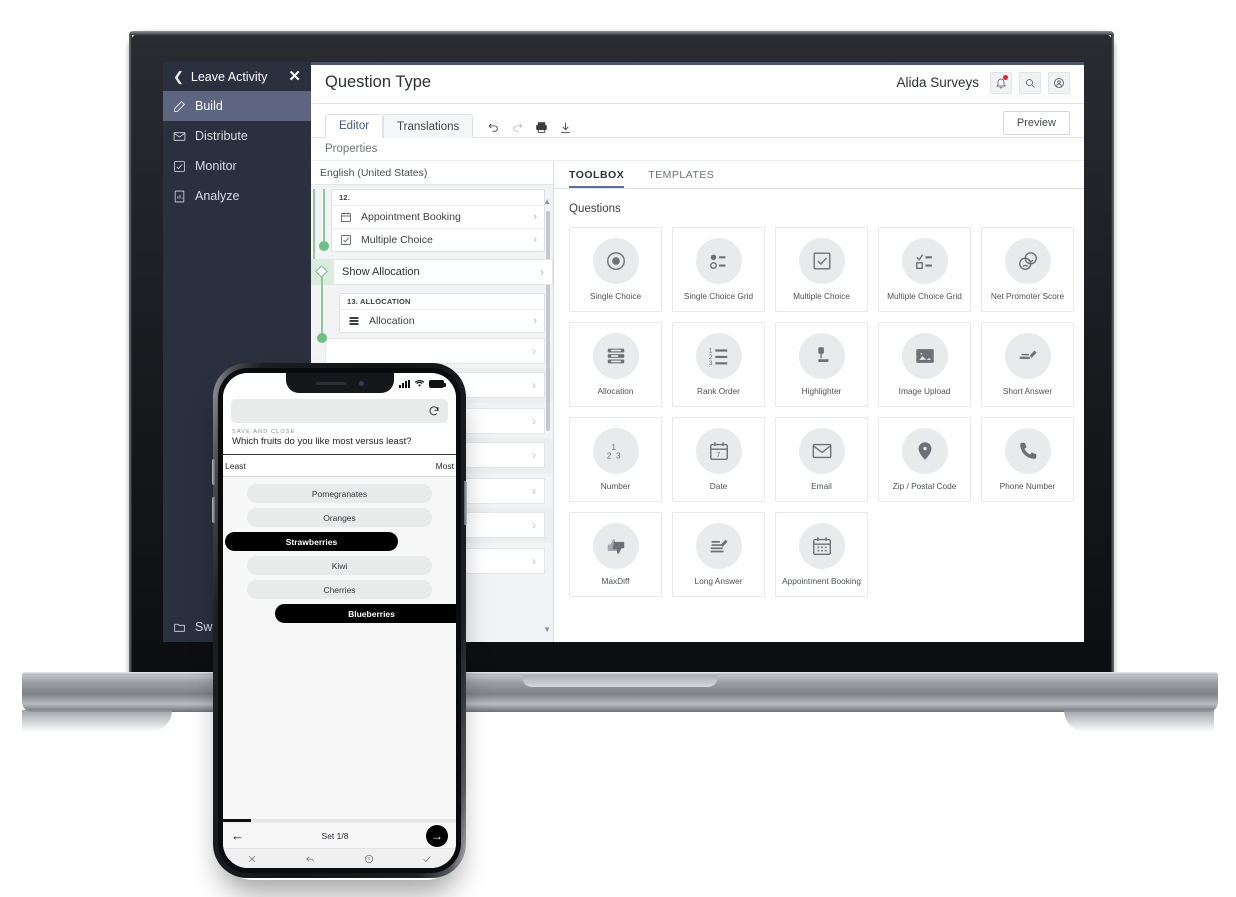 This screenshot has height=897, width=1236. I want to click on sidebar-item-label: Analyze, so click(217, 196).